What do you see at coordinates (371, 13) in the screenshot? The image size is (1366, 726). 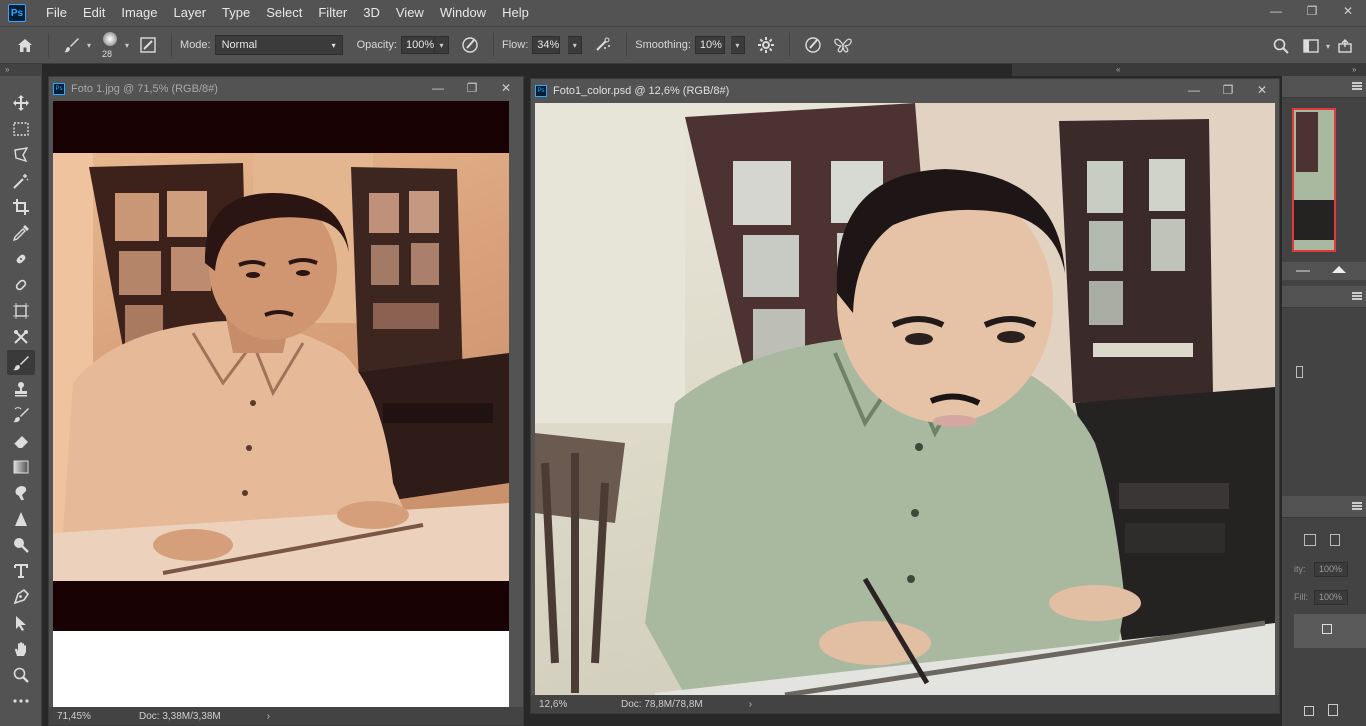 I see `menu-3d: 3D` at bounding box center [371, 13].